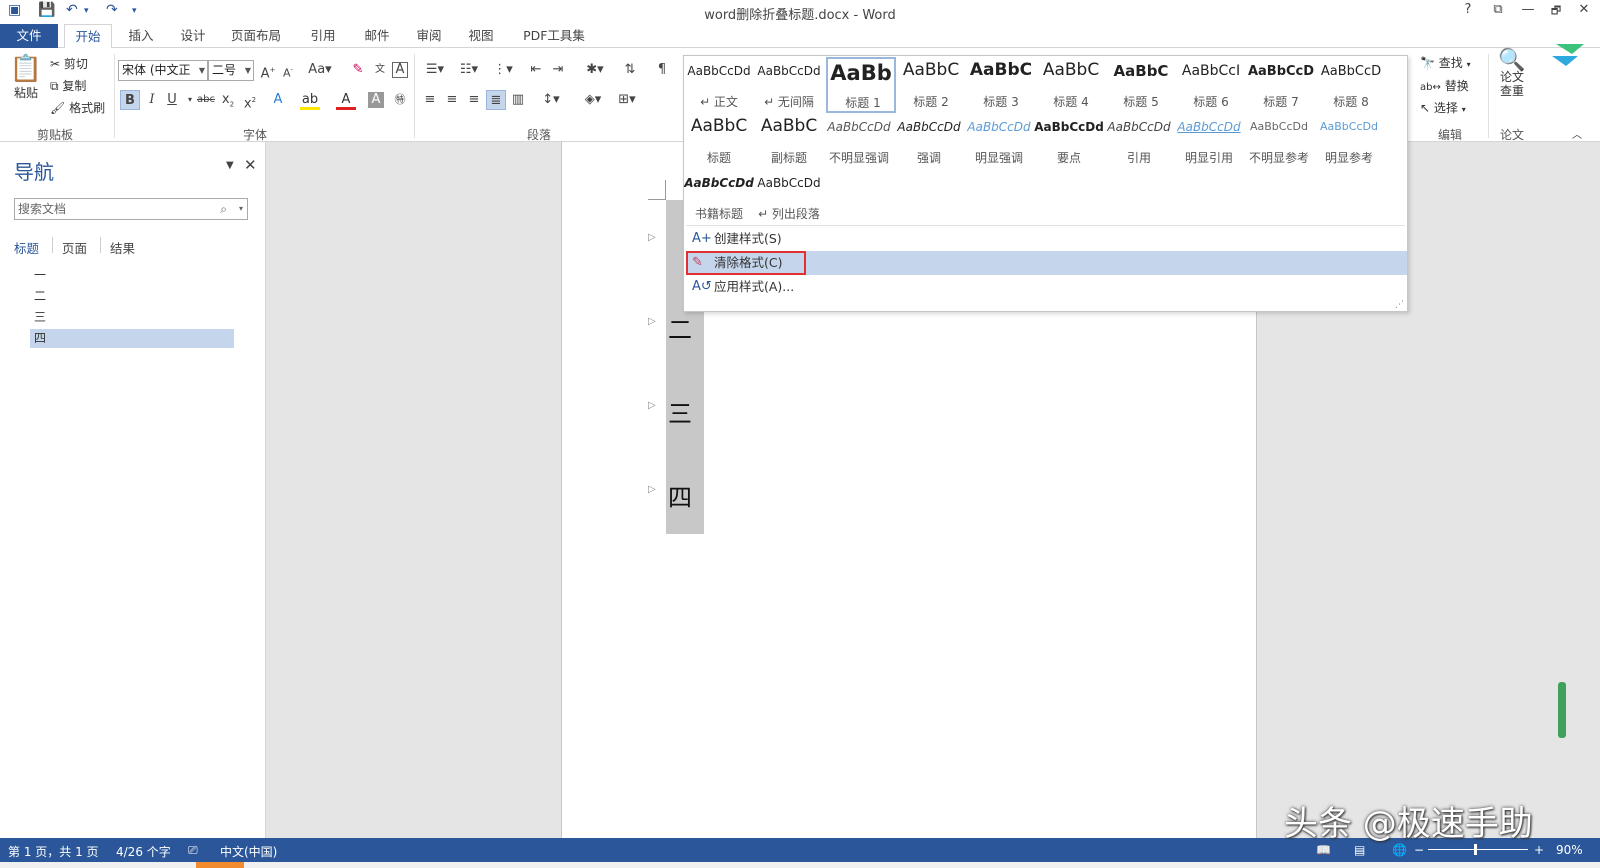  Describe the element at coordinates (1556, 12) in the screenshot. I see `maximize-button: 🗗` at that location.